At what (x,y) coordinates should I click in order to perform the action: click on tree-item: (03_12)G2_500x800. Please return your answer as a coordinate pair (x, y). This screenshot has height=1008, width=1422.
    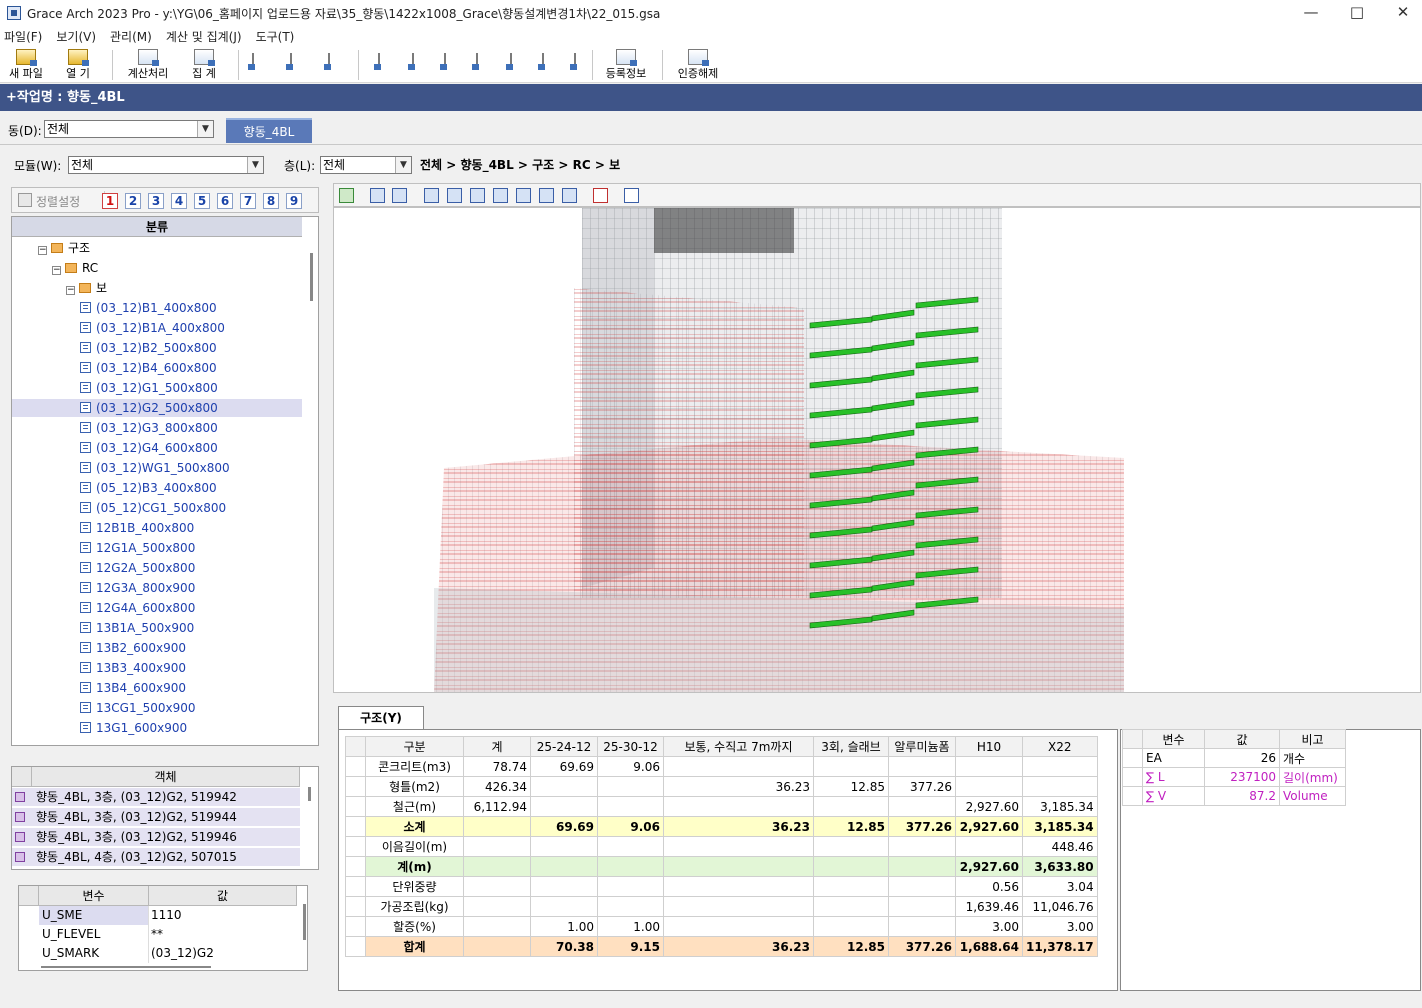
    Looking at the image, I should click on (157, 408).